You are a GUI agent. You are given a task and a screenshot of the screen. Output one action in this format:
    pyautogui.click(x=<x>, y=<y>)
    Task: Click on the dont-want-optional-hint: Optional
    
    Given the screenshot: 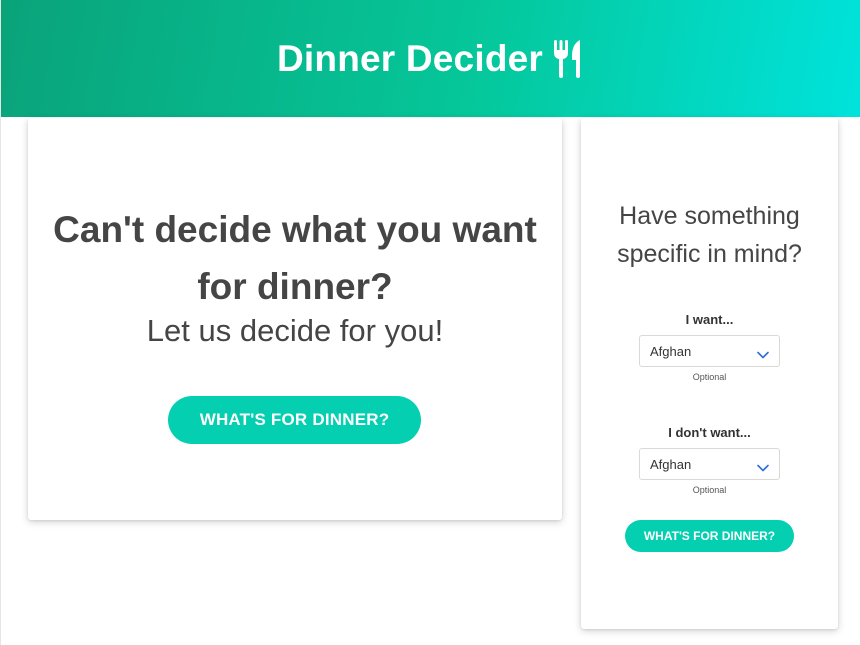 What is the action you would take?
    pyautogui.click(x=709, y=490)
    